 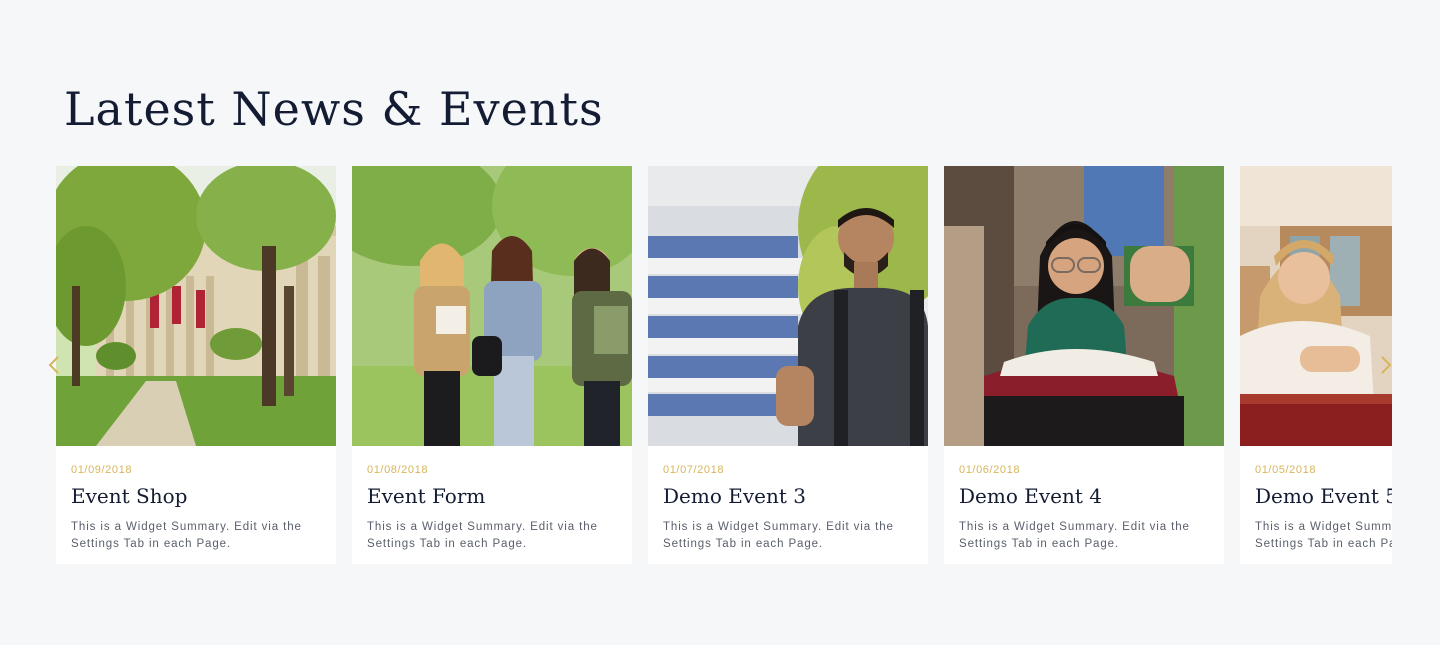 I want to click on students-walking-image, so click(x=492, y=306).